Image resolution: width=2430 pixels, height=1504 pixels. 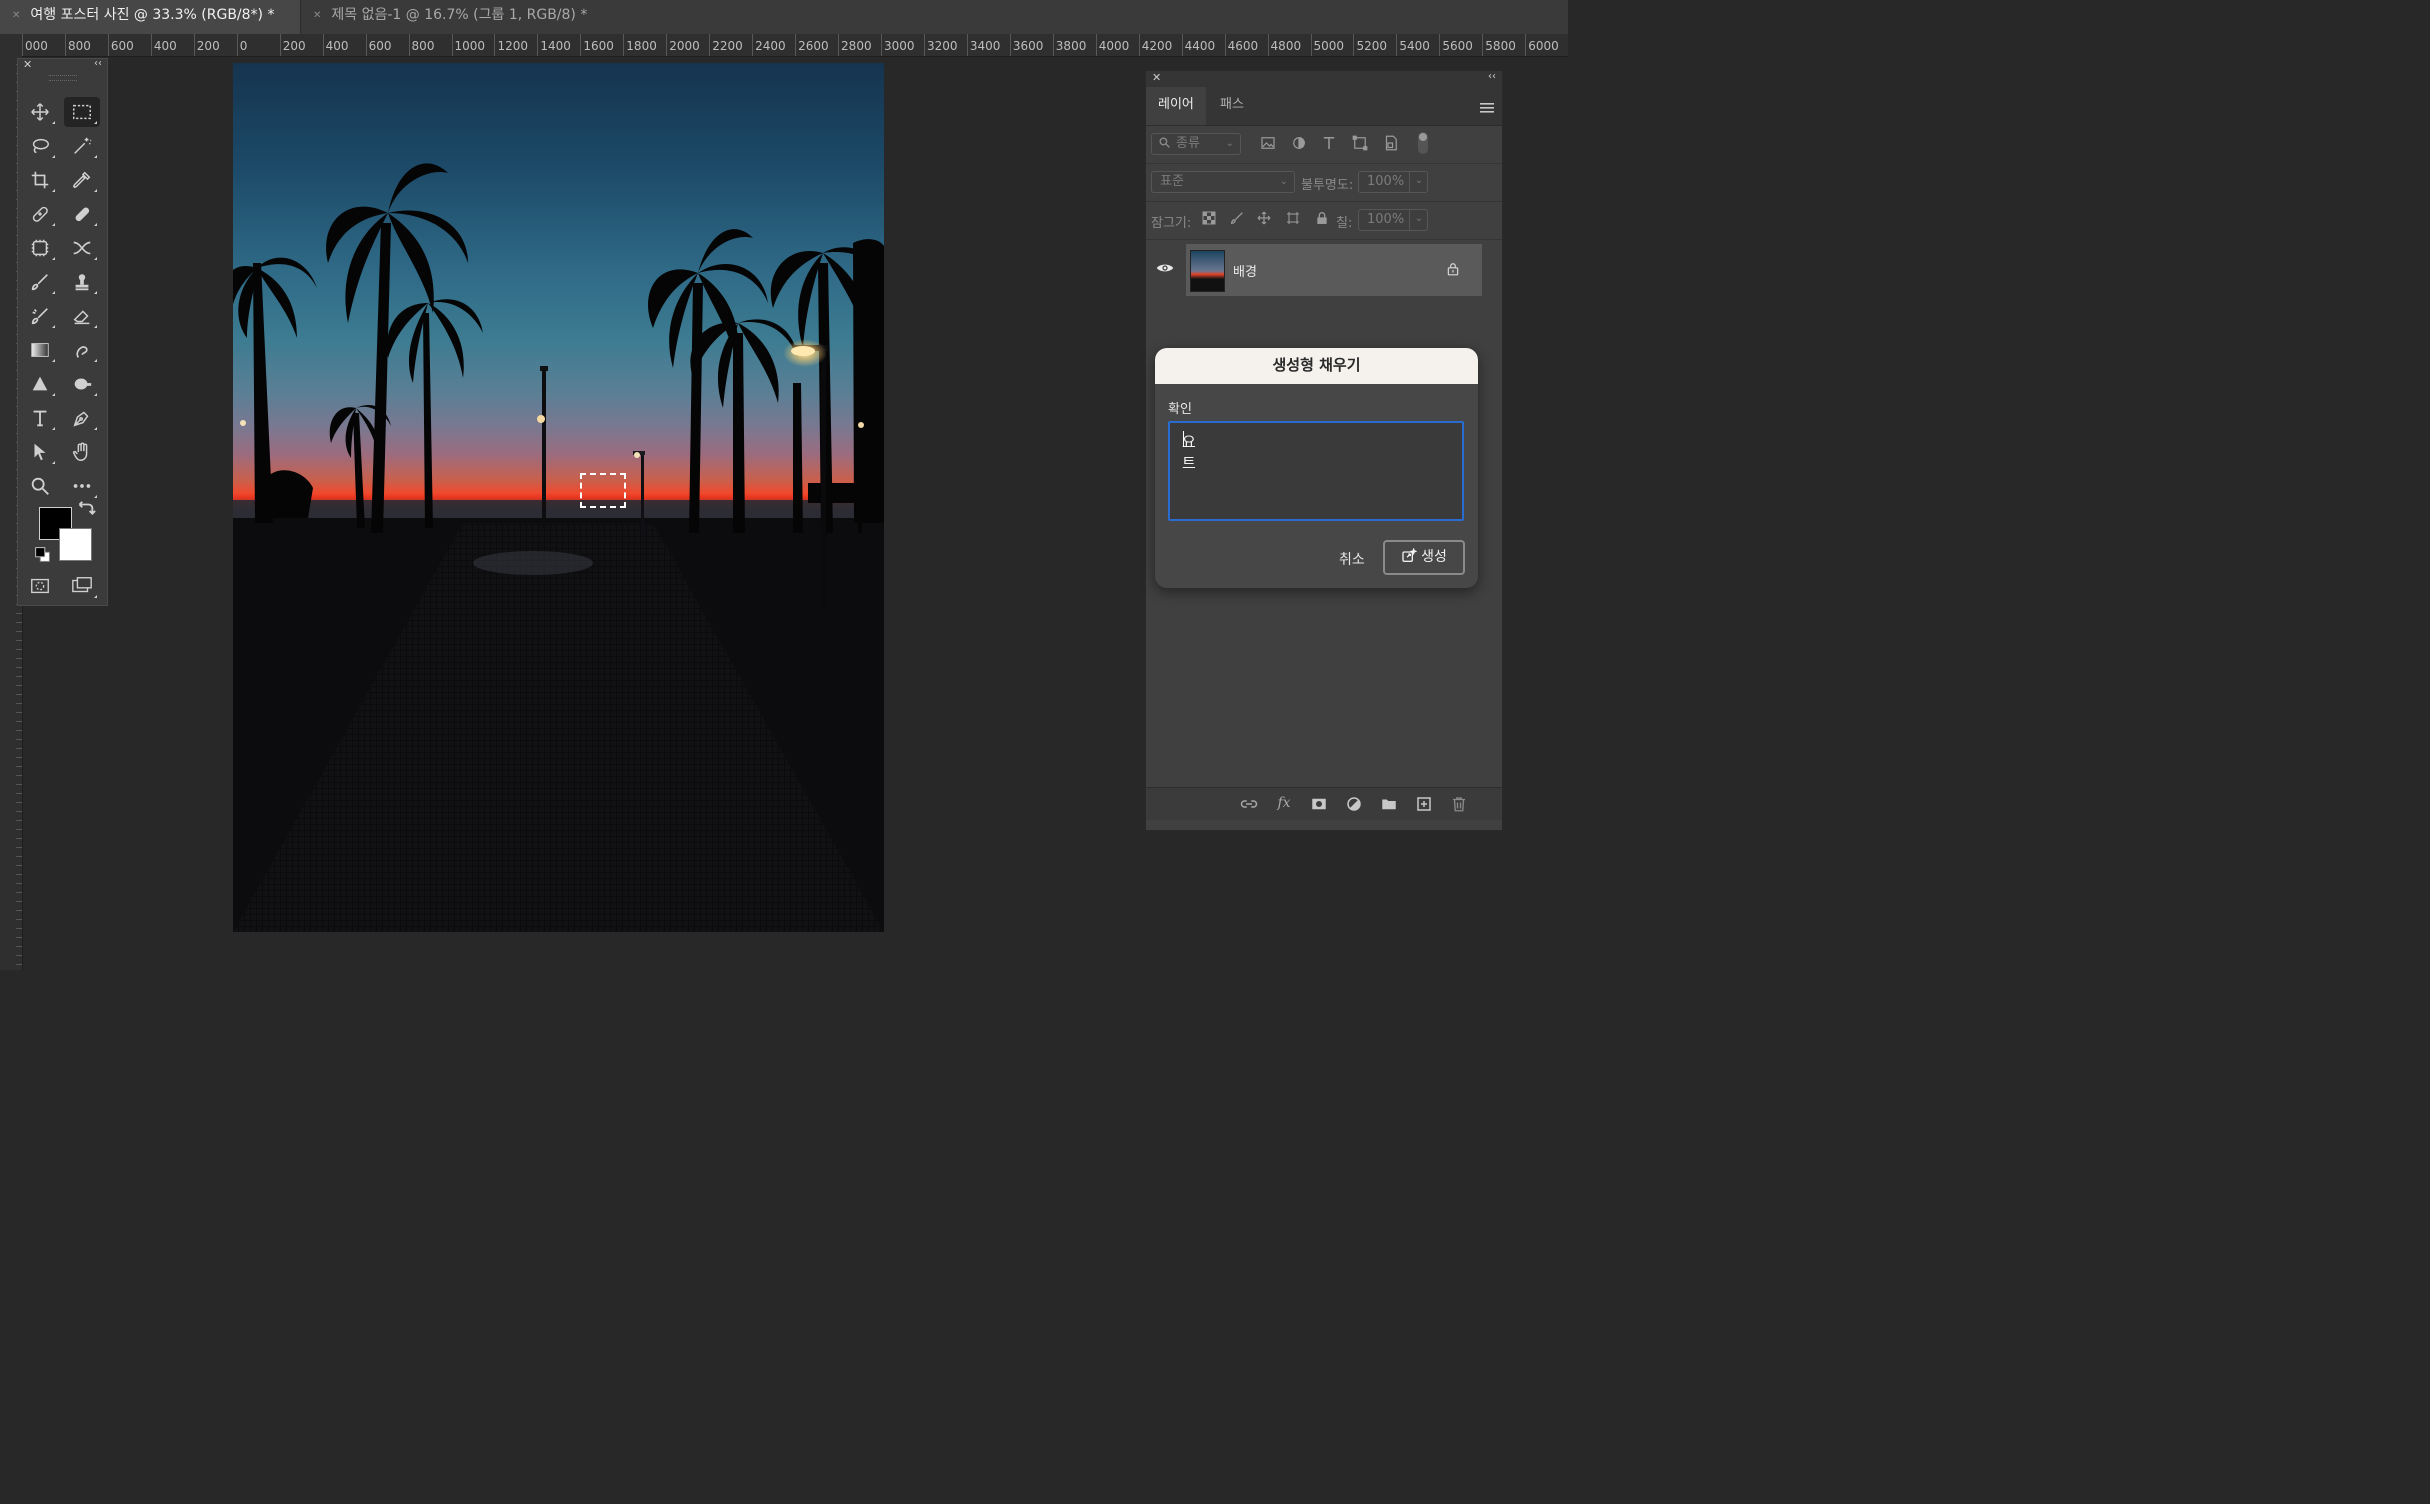 What do you see at coordinates (75, 544) in the screenshot?
I see `background-color-swatch` at bounding box center [75, 544].